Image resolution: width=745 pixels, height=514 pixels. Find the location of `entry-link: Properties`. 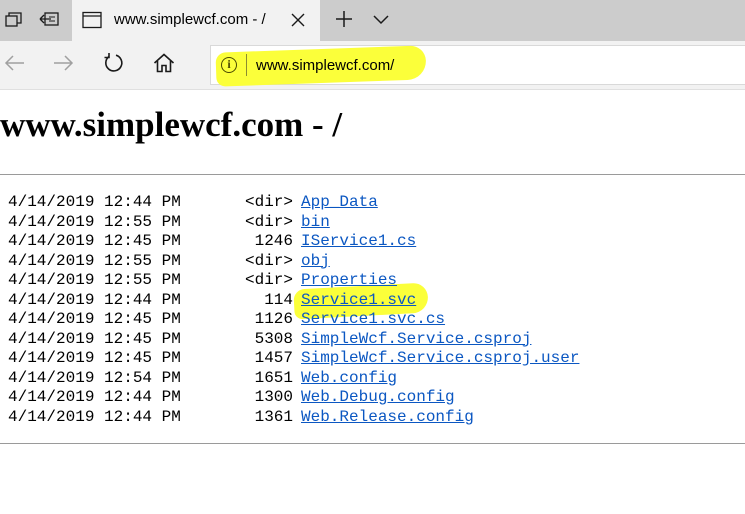

entry-link: Properties is located at coordinates (349, 280).